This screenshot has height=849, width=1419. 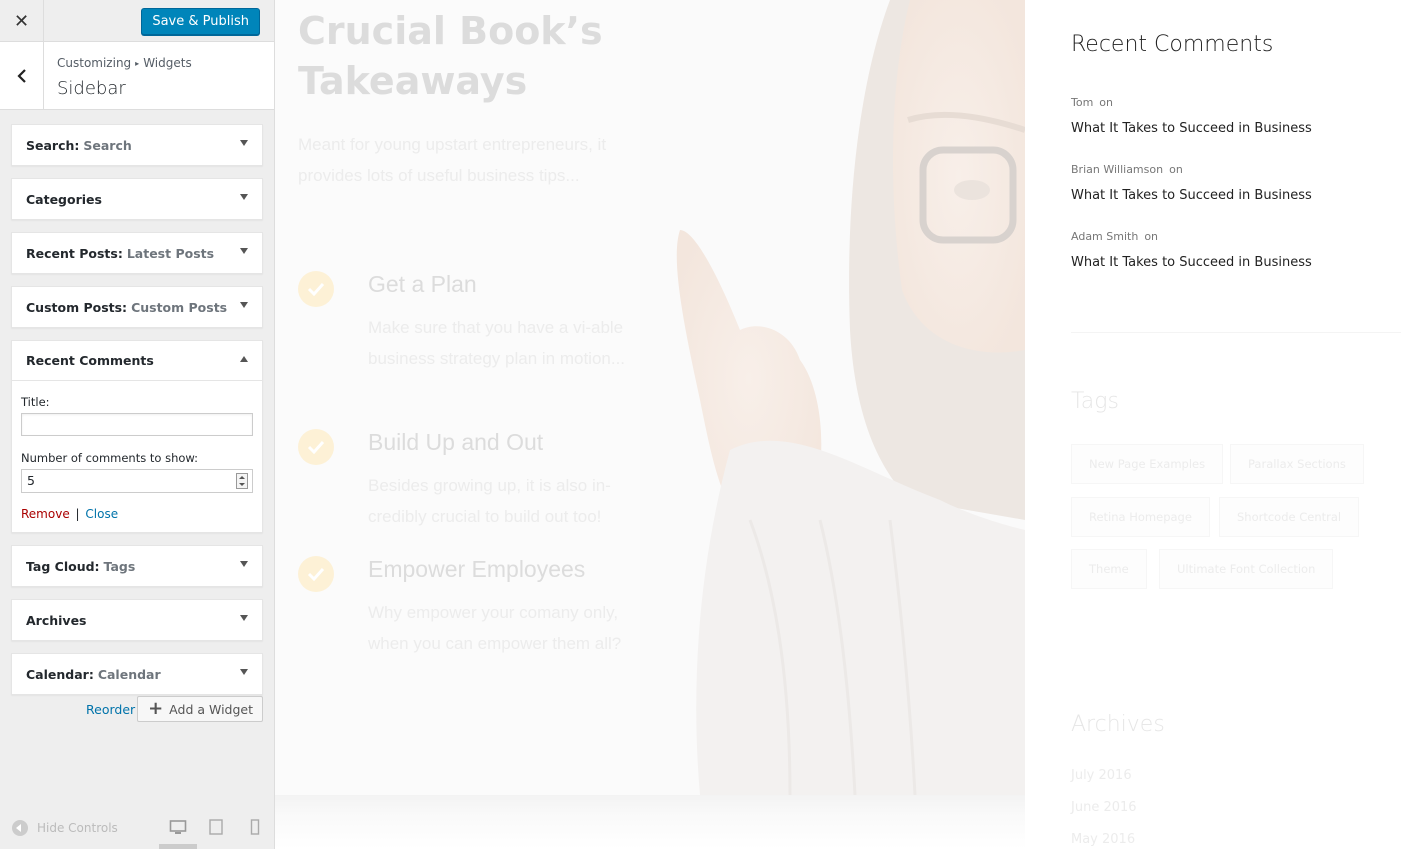 I want to click on widget-categories: Categories, so click(x=137, y=199).